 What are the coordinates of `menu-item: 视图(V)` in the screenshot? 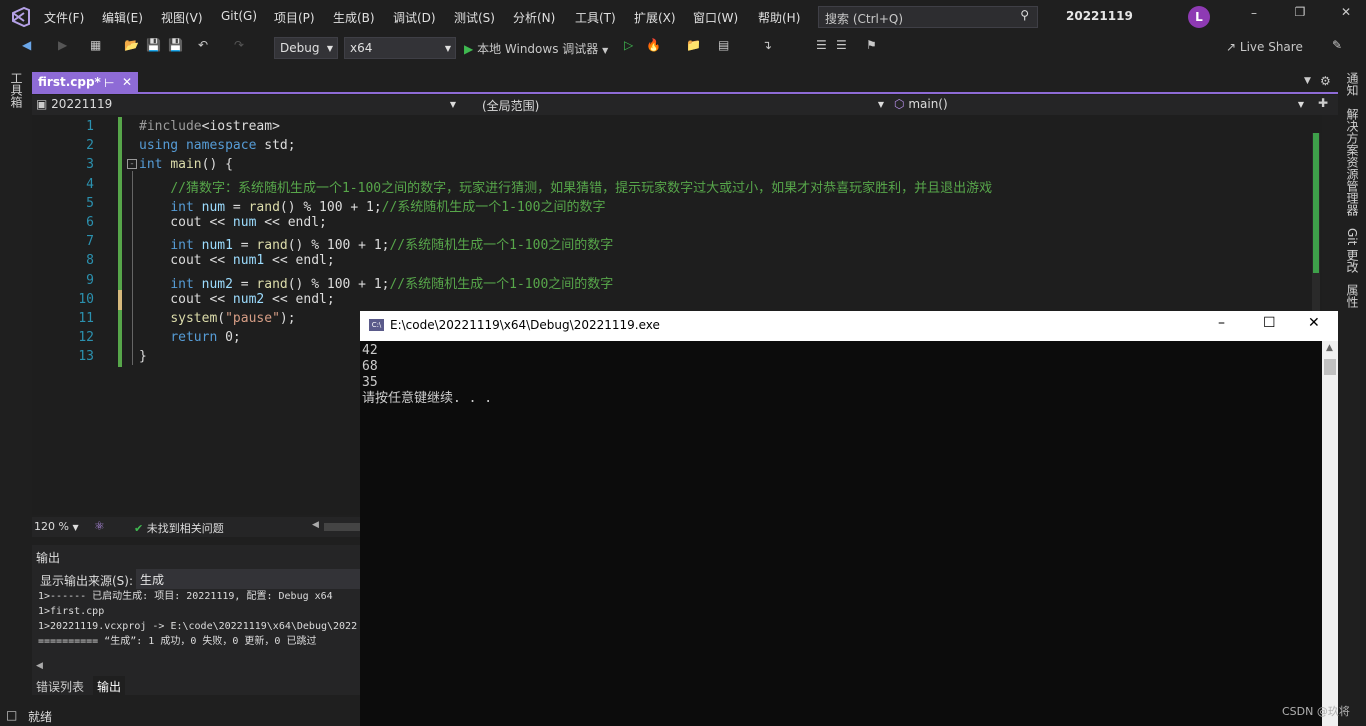 It's located at (182, 17).